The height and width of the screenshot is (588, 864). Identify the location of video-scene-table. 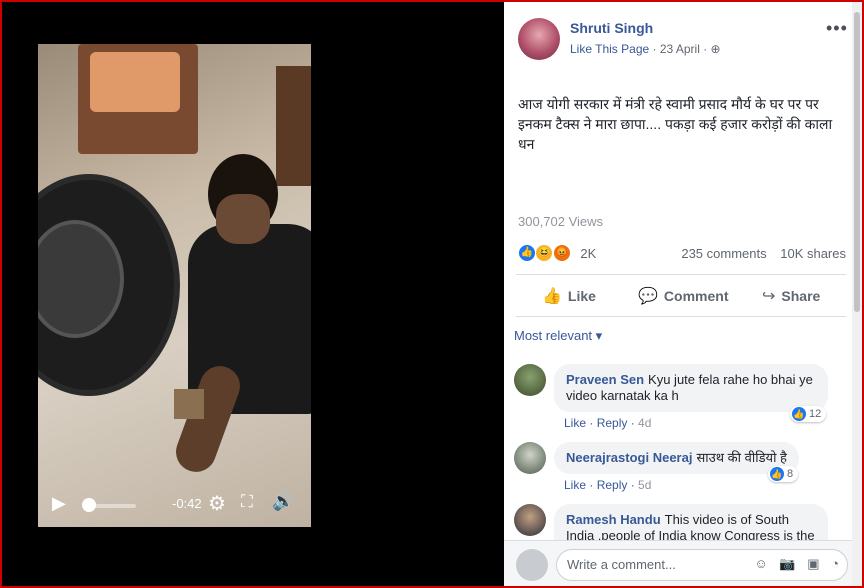
(293, 126).